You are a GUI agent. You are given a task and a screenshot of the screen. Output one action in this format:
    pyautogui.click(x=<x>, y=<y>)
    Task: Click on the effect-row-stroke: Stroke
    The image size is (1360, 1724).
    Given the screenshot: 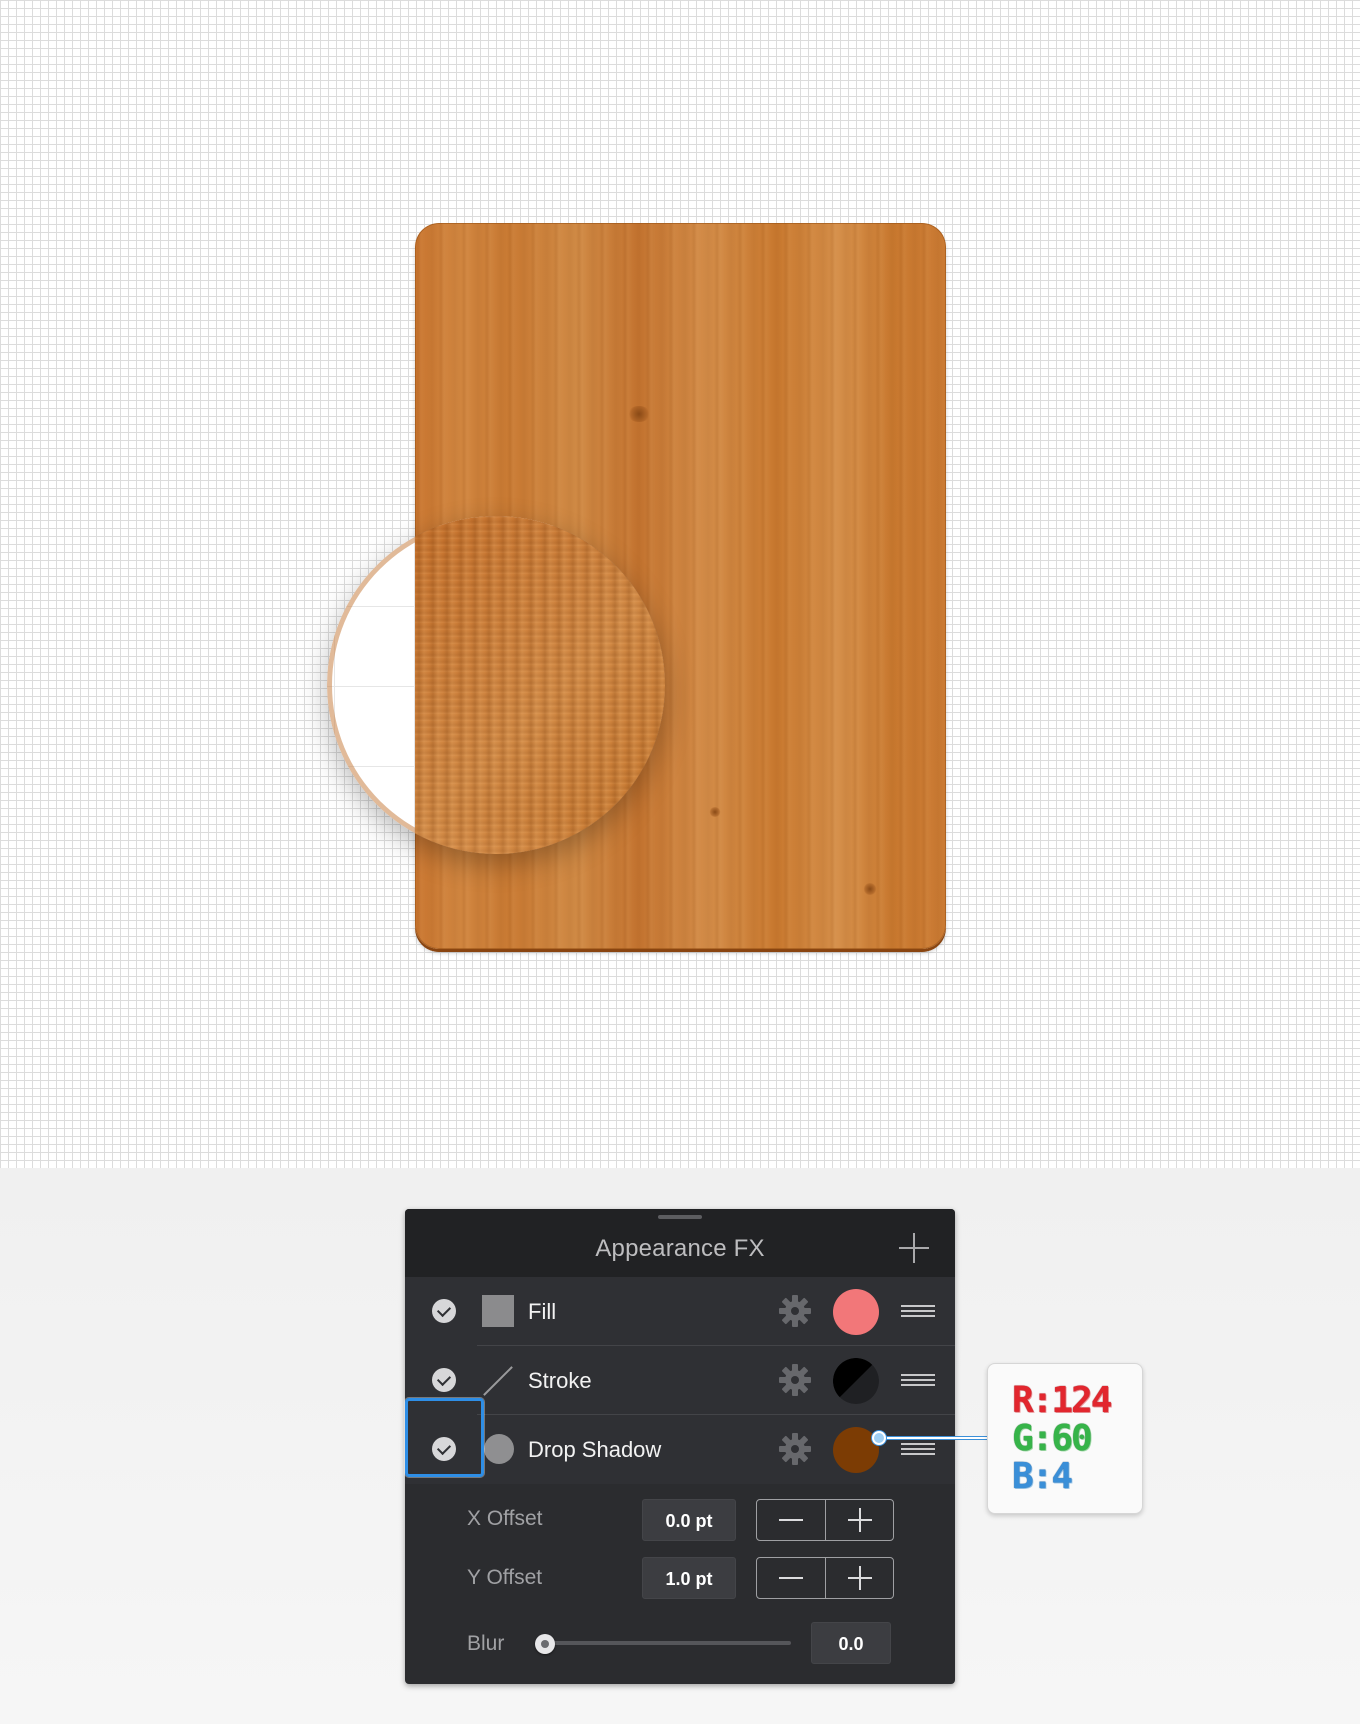 What is the action you would take?
    pyautogui.click(x=680, y=1380)
    